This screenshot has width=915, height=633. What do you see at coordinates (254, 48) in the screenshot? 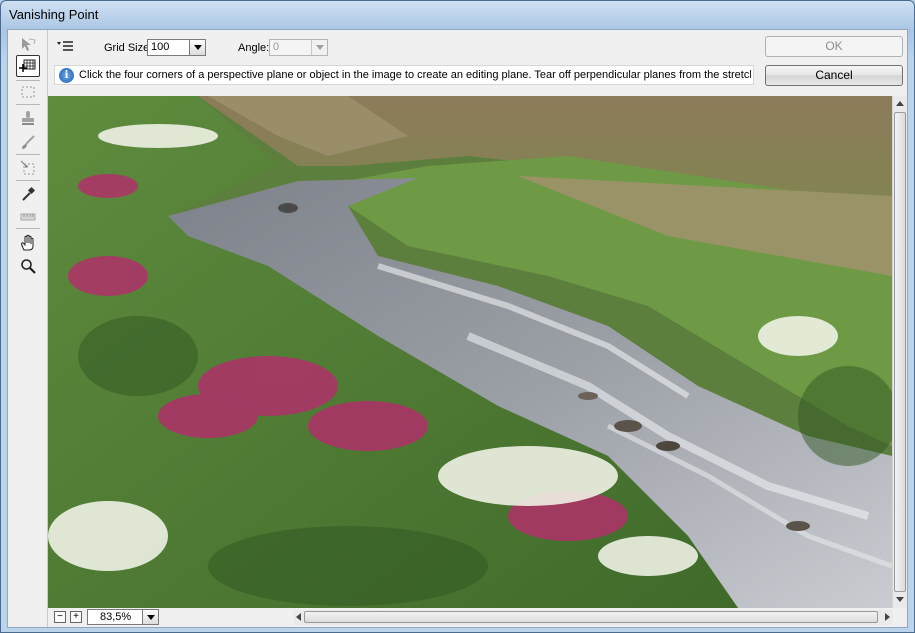
I see `angle-label: Angle:` at bounding box center [254, 48].